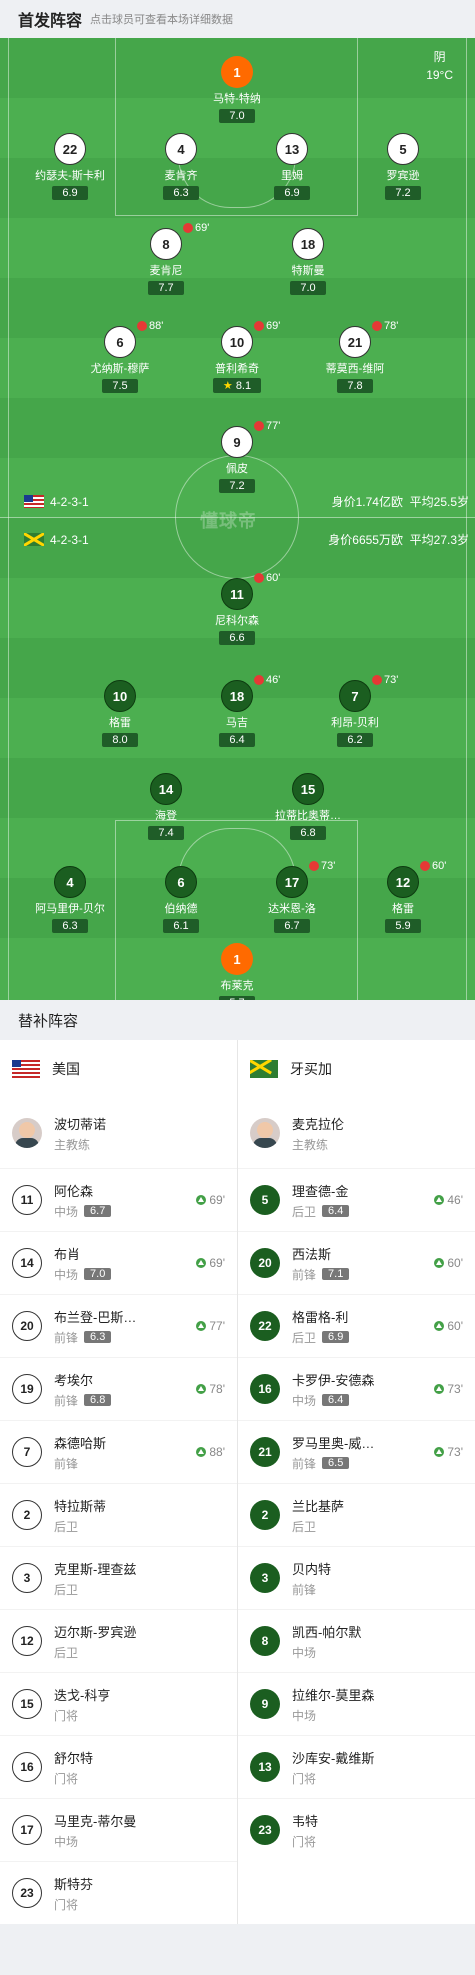  Describe the element at coordinates (403, 193) in the screenshot. I see `player-rating: 7.2` at that location.